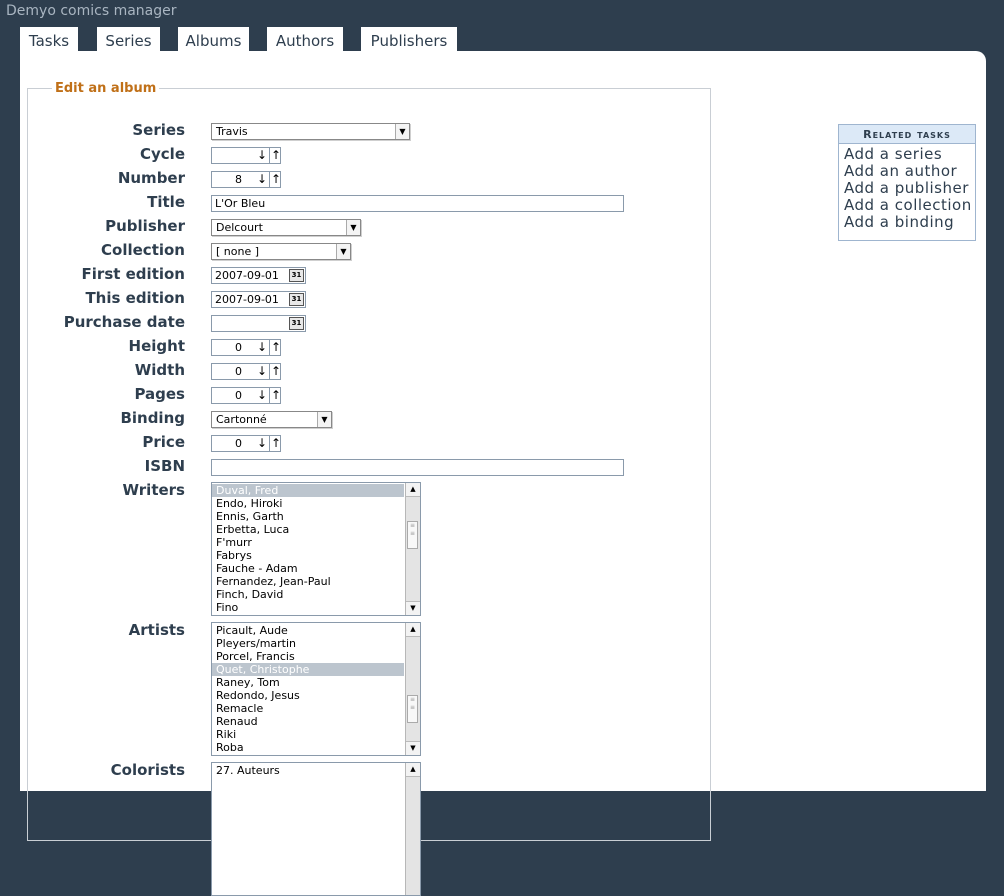  What do you see at coordinates (258, 323) in the screenshot?
I see `purchase-date-input: 31` at bounding box center [258, 323].